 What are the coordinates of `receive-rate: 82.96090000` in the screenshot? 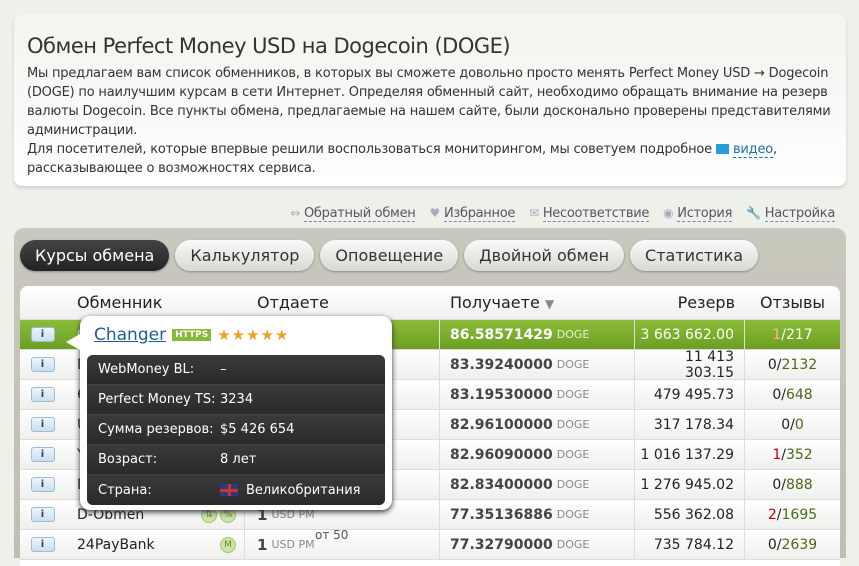 It's located at (501, 454).